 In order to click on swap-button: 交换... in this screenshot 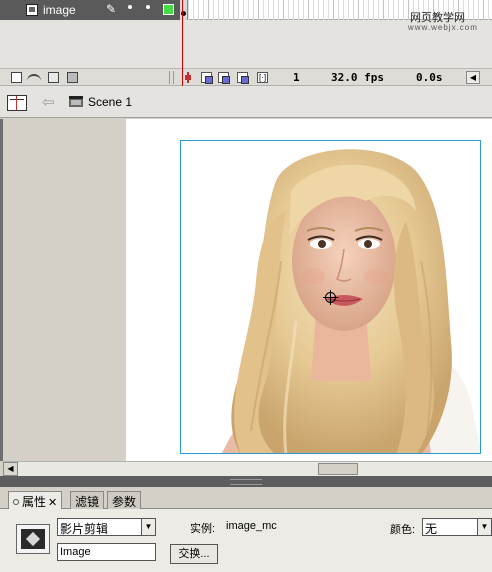, I will do `click(194, 554)`.